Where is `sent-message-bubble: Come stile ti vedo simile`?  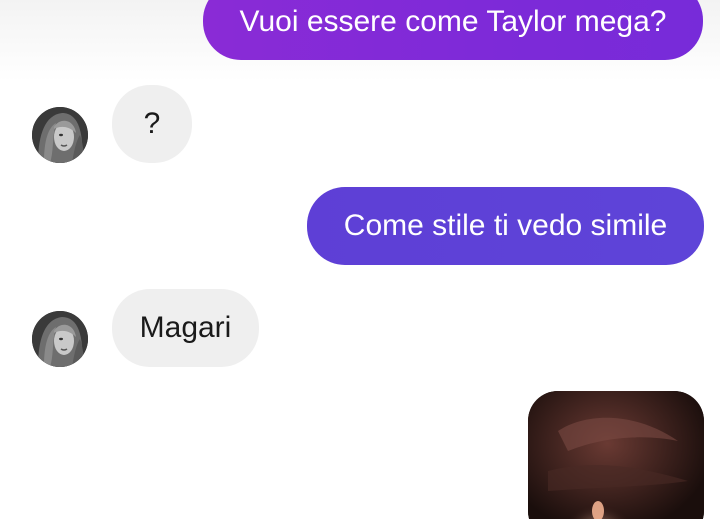 sent-message-bubble: Come stile ti vedo simile is located at coordinates (505, 226).